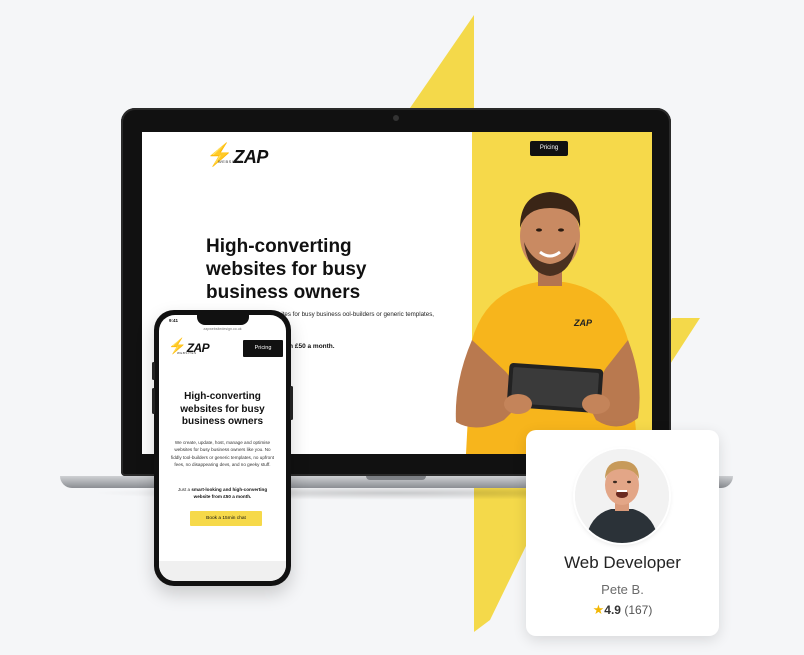 The height and width of the screenshot is (655, 804). I want to click on avatar, so click(622, 496).